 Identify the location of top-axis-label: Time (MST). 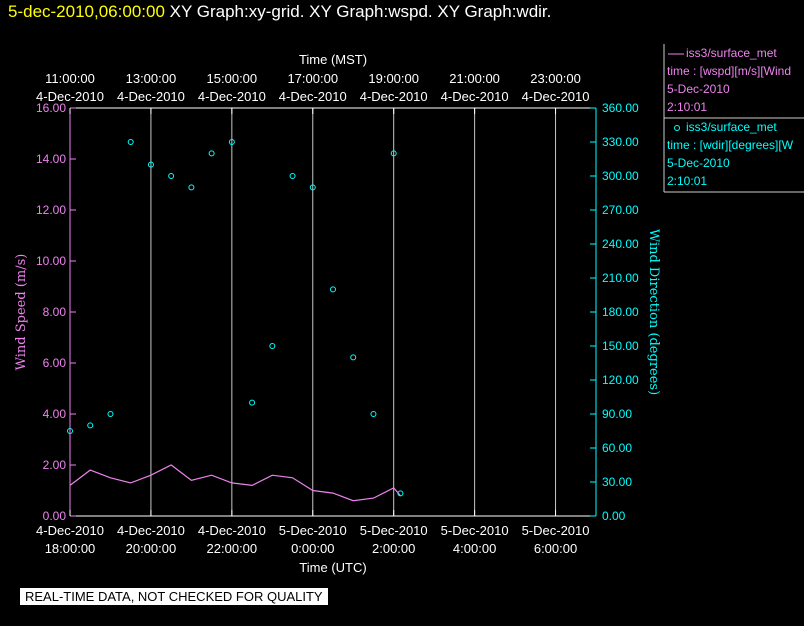
(333, 59).